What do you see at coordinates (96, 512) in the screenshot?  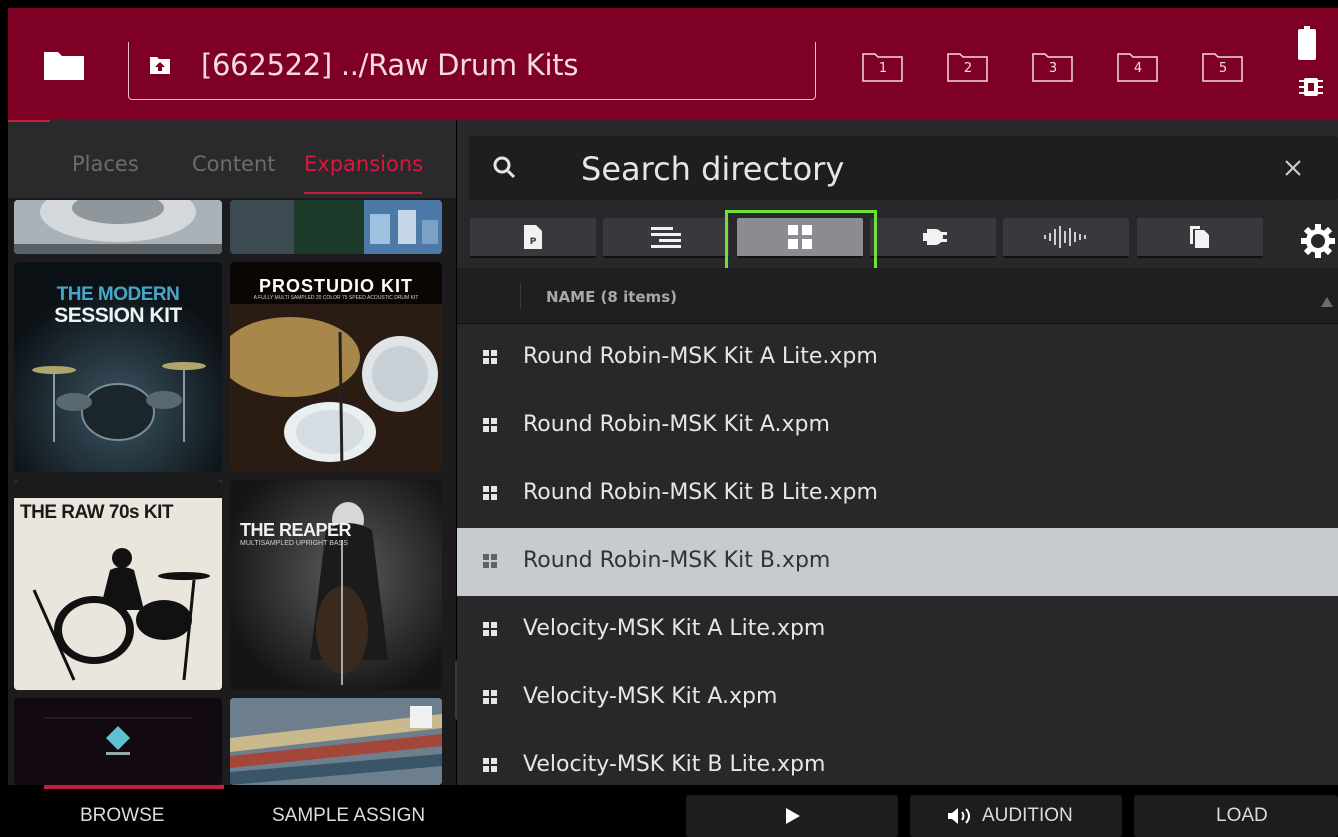 I see `tile-title: THE RAW 70s KIT` at bounding box center [96, 512].